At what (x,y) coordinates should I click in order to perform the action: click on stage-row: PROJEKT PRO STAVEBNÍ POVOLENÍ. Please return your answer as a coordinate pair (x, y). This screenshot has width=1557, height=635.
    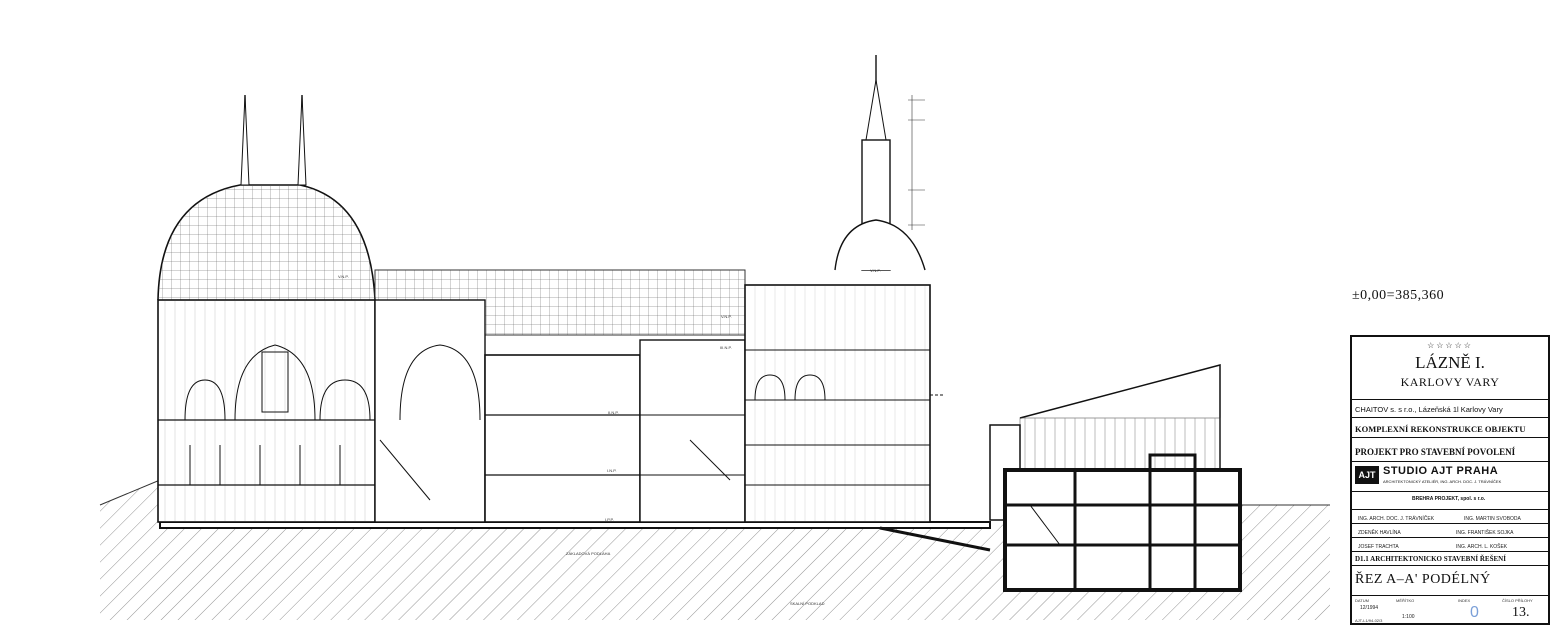
    Looking at the image, I should click on (1450, 449).